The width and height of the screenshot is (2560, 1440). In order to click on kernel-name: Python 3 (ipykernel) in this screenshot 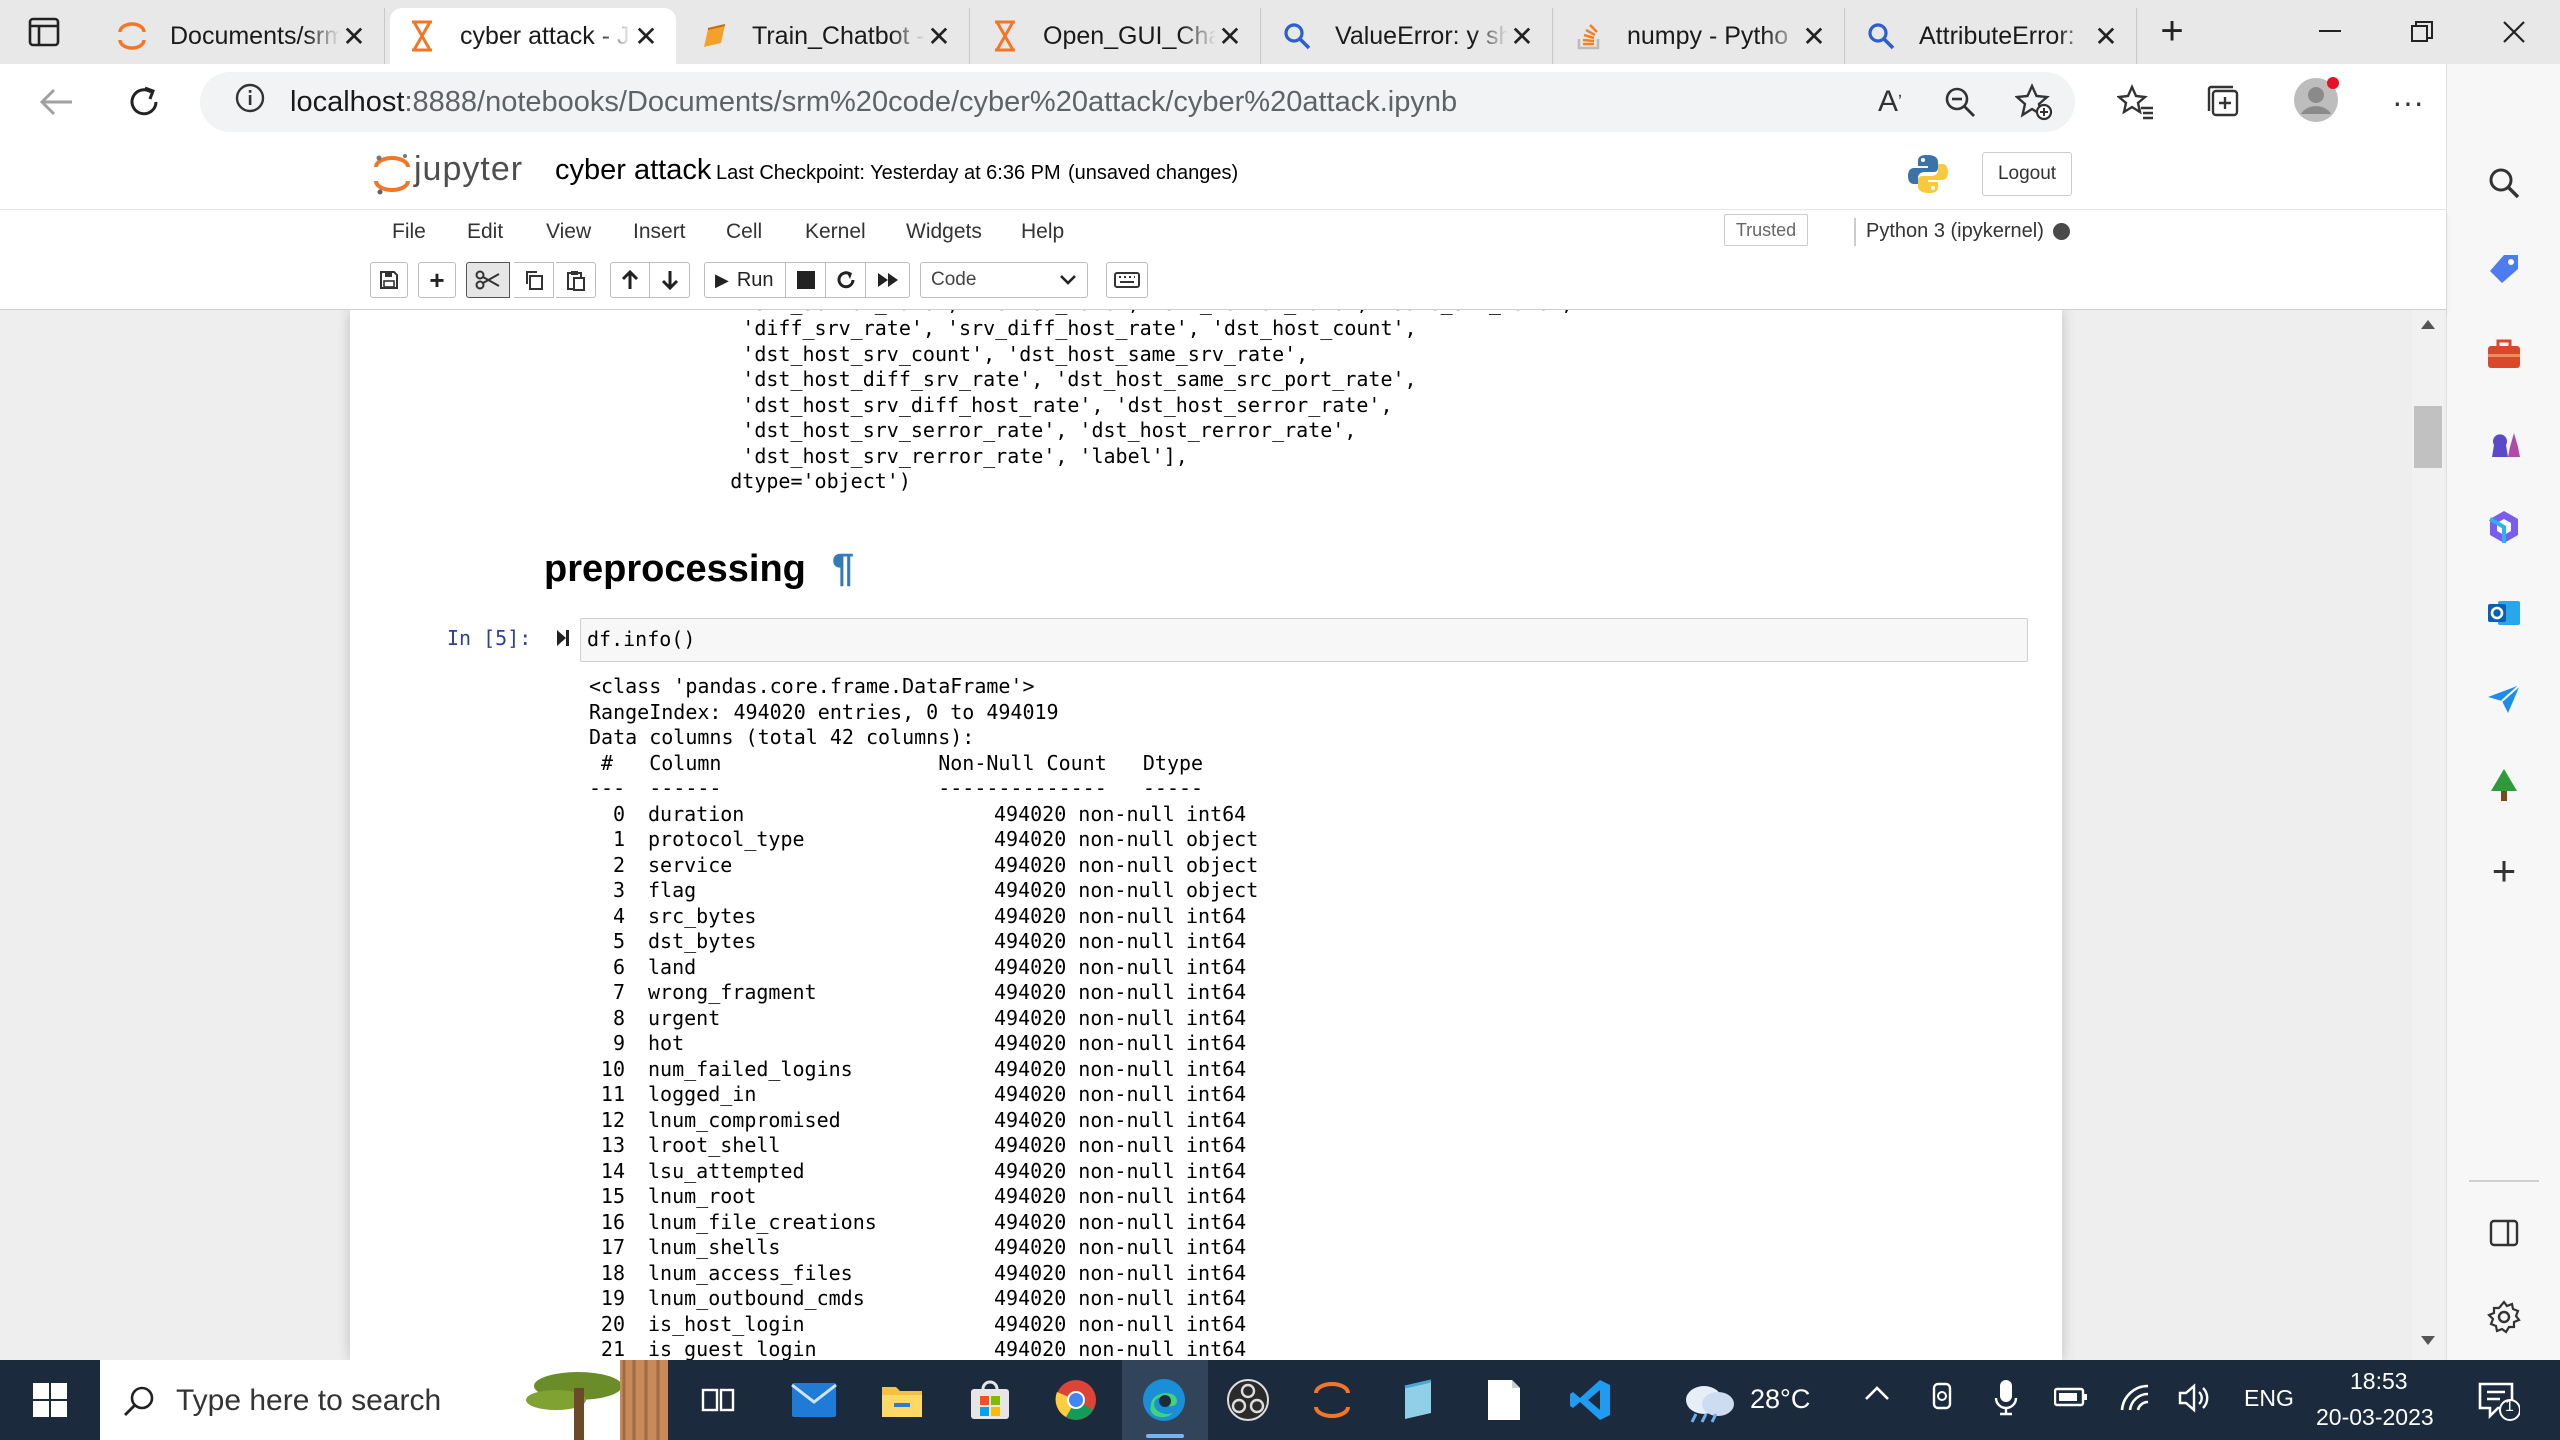, I will do `click(1955, 231)`.